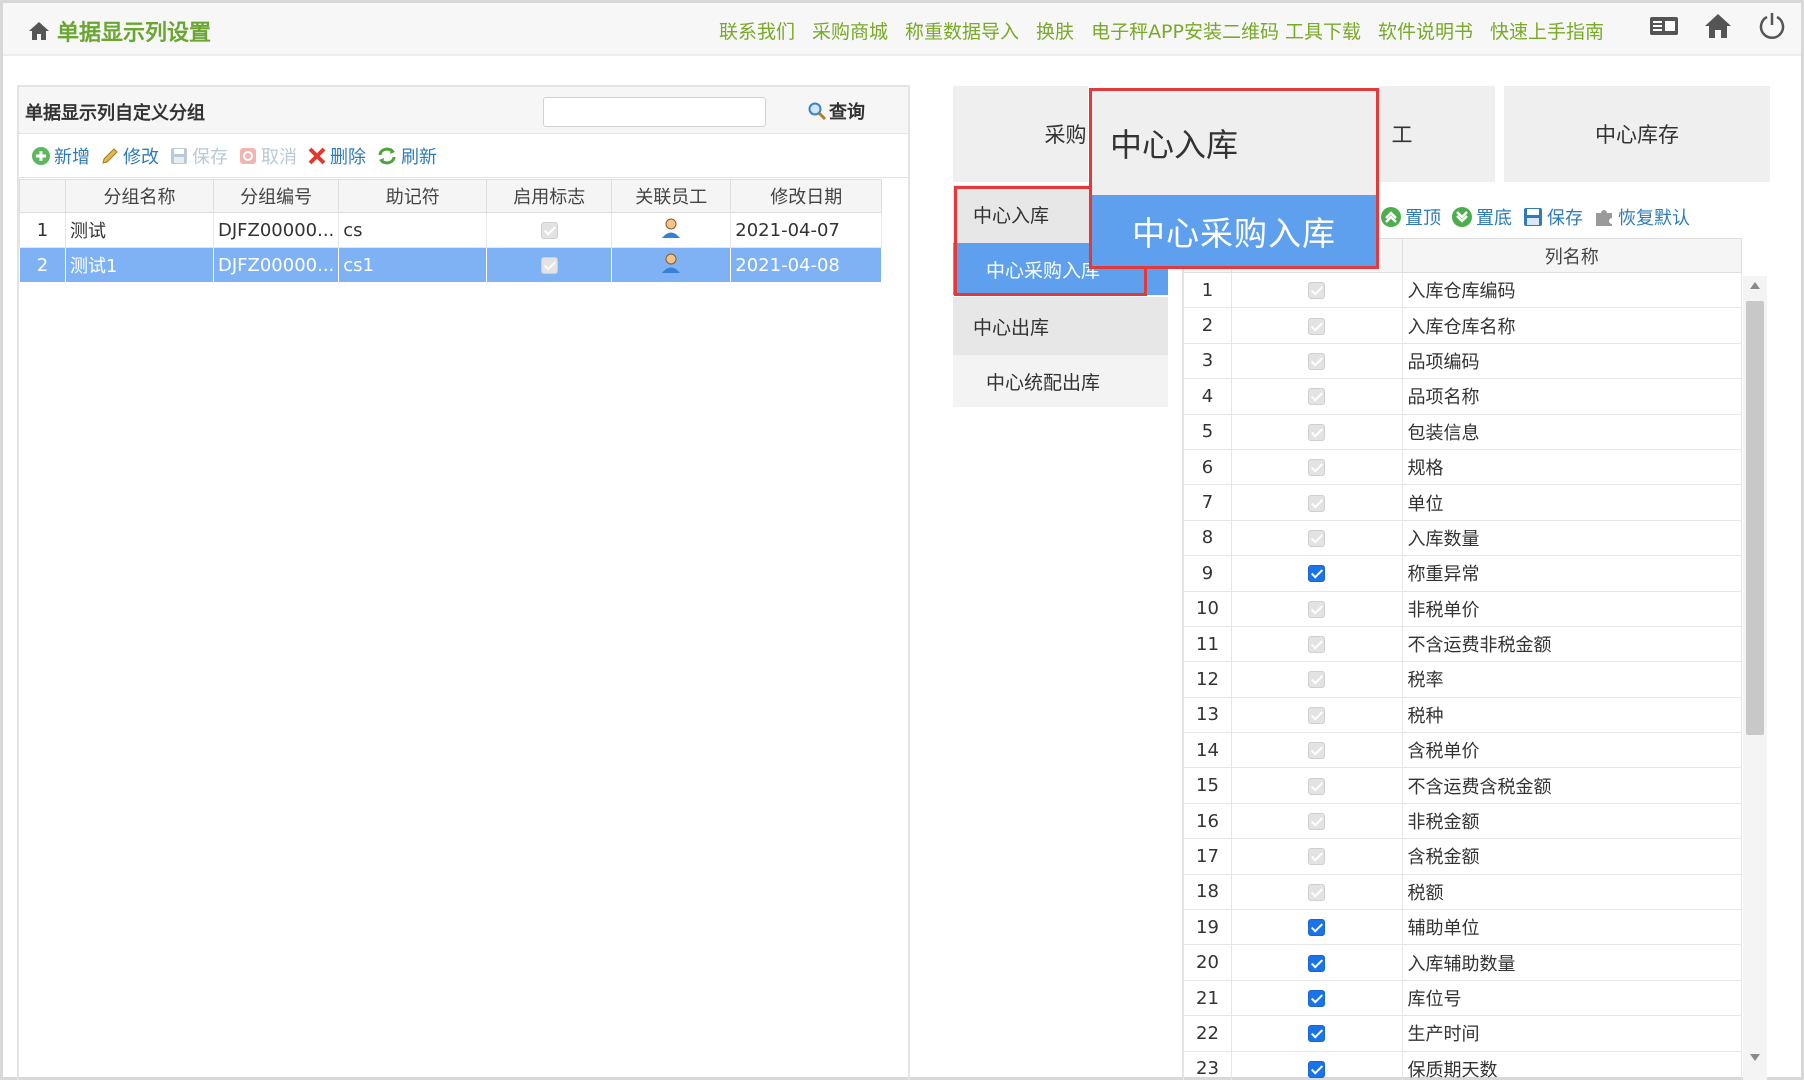 The height and width of the screenshot is (1080, 1804). I want to click on table-row: 15 不含运费含税金额, so click(1462, 785).